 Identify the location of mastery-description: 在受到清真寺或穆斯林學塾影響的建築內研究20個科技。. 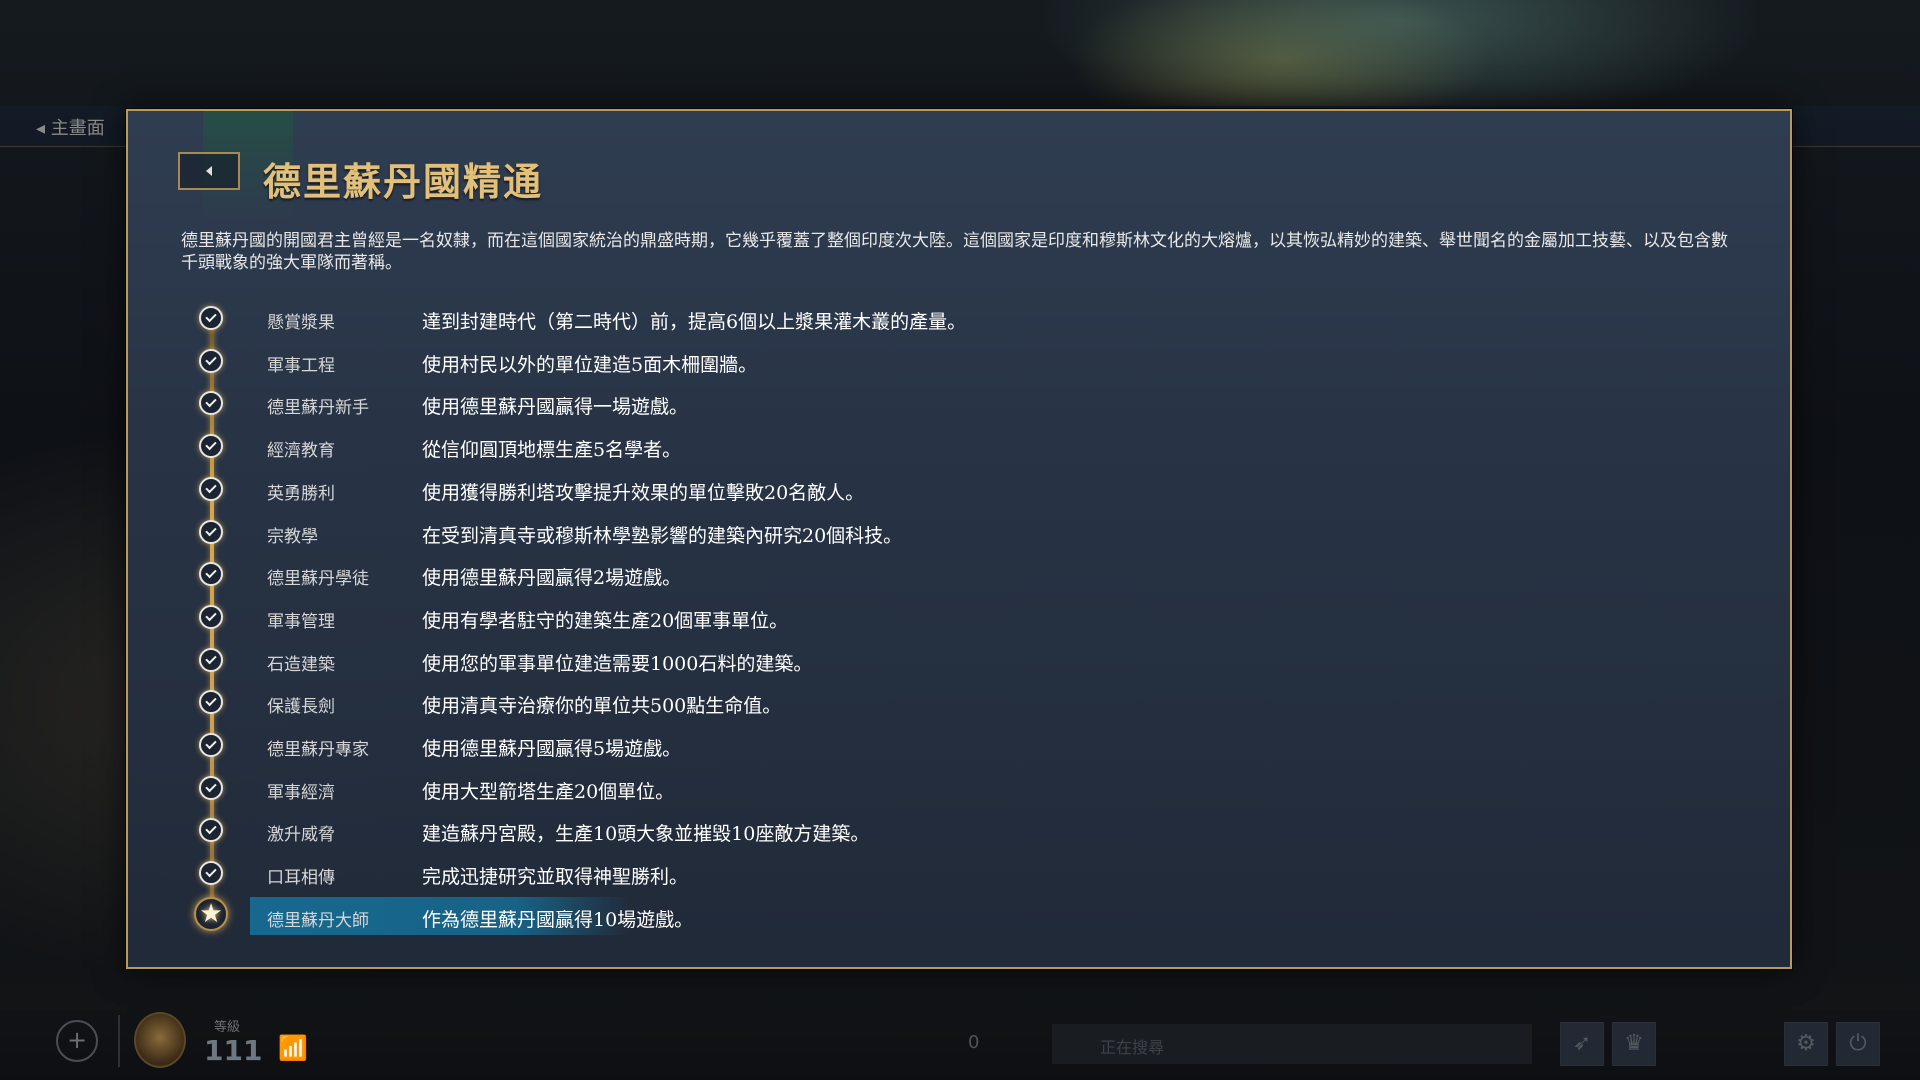
(662, 536).